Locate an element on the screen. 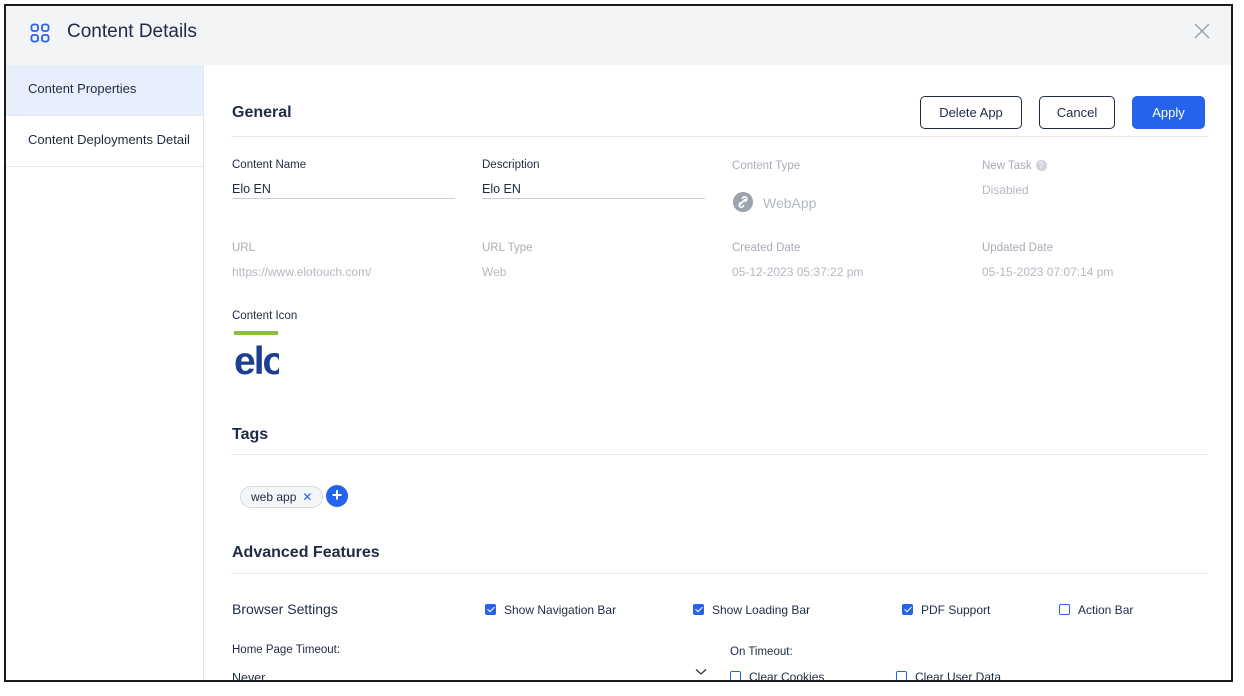 The image size is (1244, 696). url-label: URL is located at coordinates (244, 248).